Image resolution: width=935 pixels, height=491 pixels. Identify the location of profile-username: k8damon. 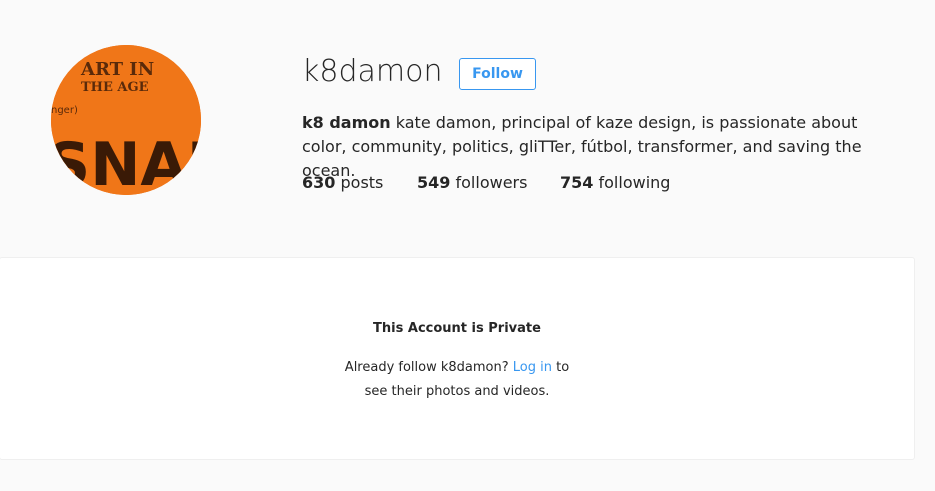
(372, 71).